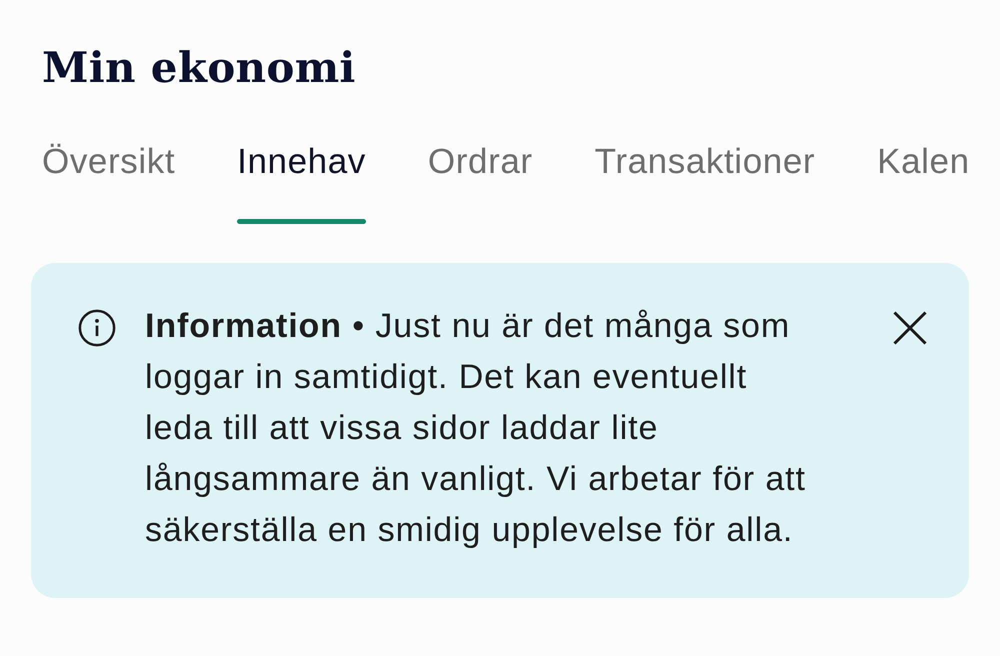 Image resolution: width=1000 pixels, height=656 pixels. I want to click on info-icon, so click(97, 328).